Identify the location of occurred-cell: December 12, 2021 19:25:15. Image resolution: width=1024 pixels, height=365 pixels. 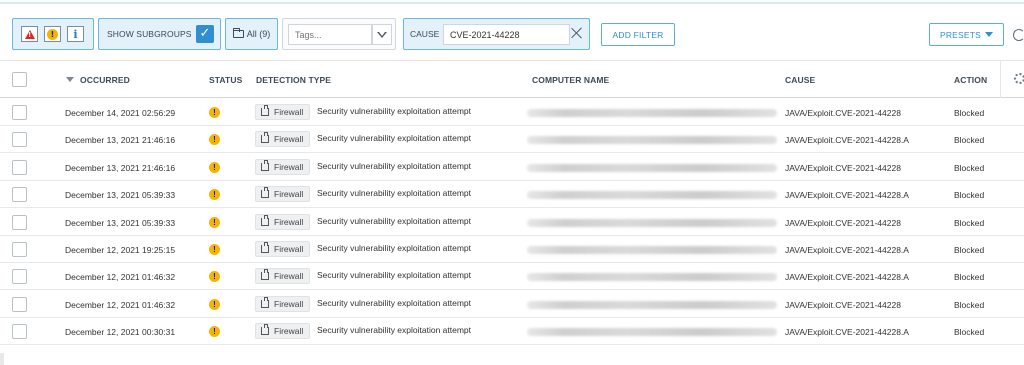
(120, 250).